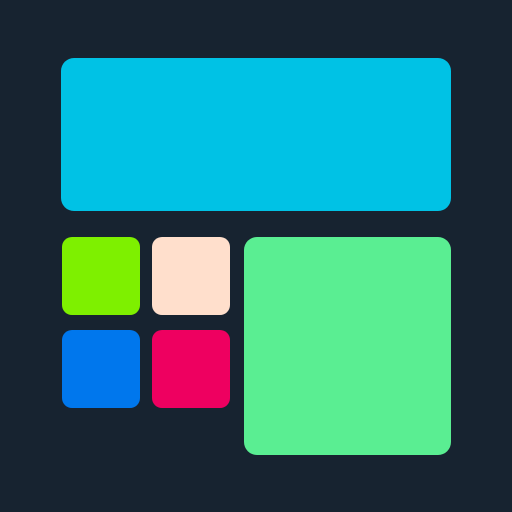 This screenshot has height=512, width=512. What do you see at coordinates (101, 369) in the screenshot?
I see `small-tile-blue` at bounding box center [101, 369].